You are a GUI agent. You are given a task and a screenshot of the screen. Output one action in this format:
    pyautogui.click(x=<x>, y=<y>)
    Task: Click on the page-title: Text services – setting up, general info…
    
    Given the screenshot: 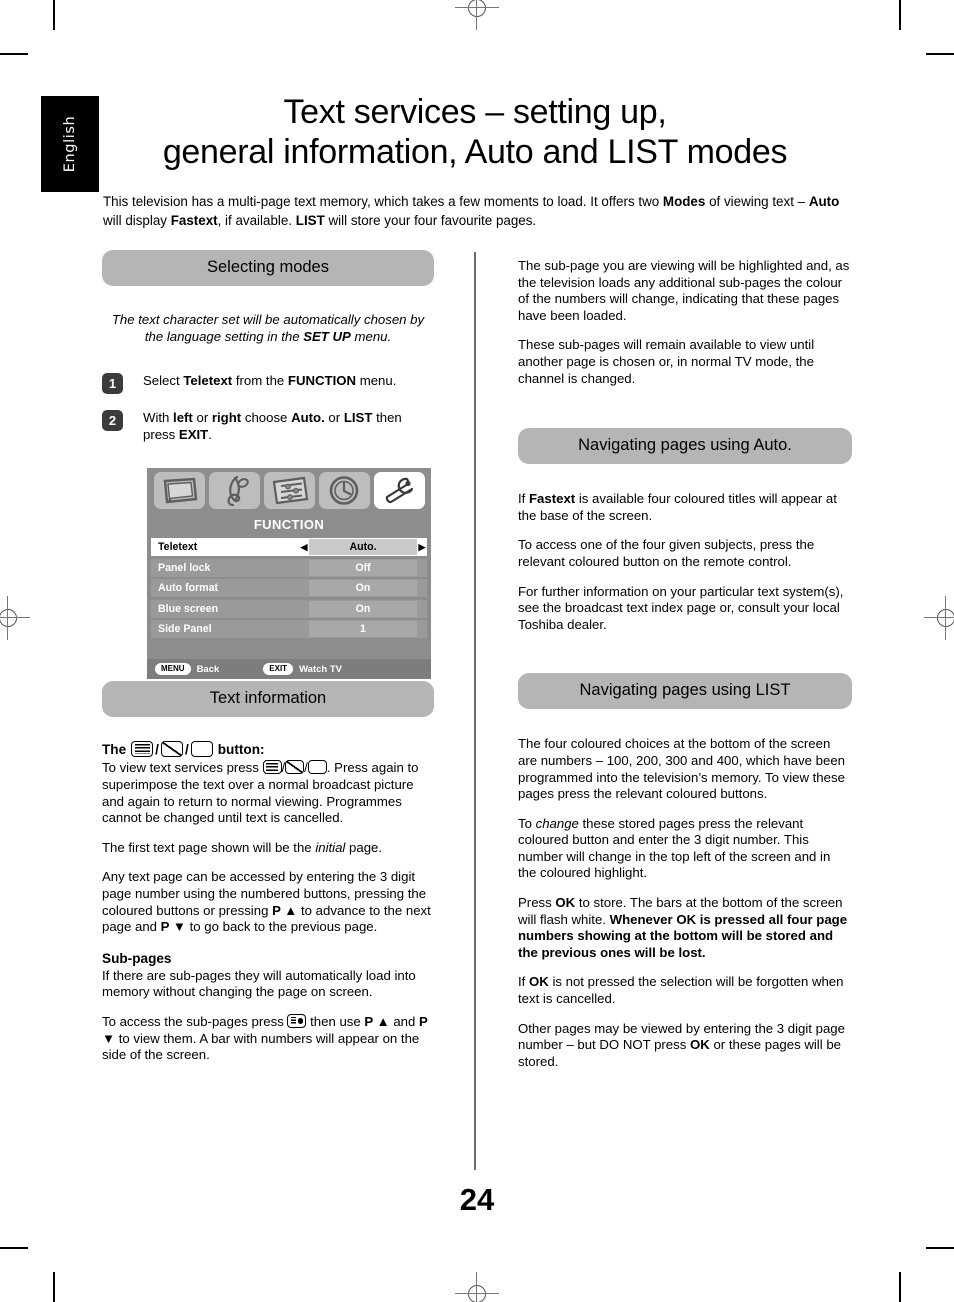 What is the action you would take?
    pyautogui.click(x=475, y=132)
    